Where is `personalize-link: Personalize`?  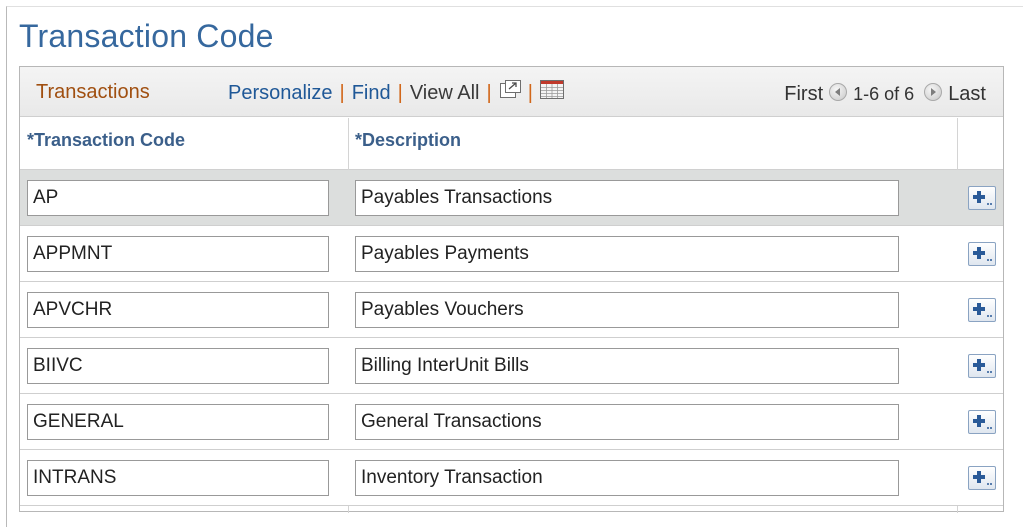
personalize-link: Personalize is located at coordinates (280, 93).